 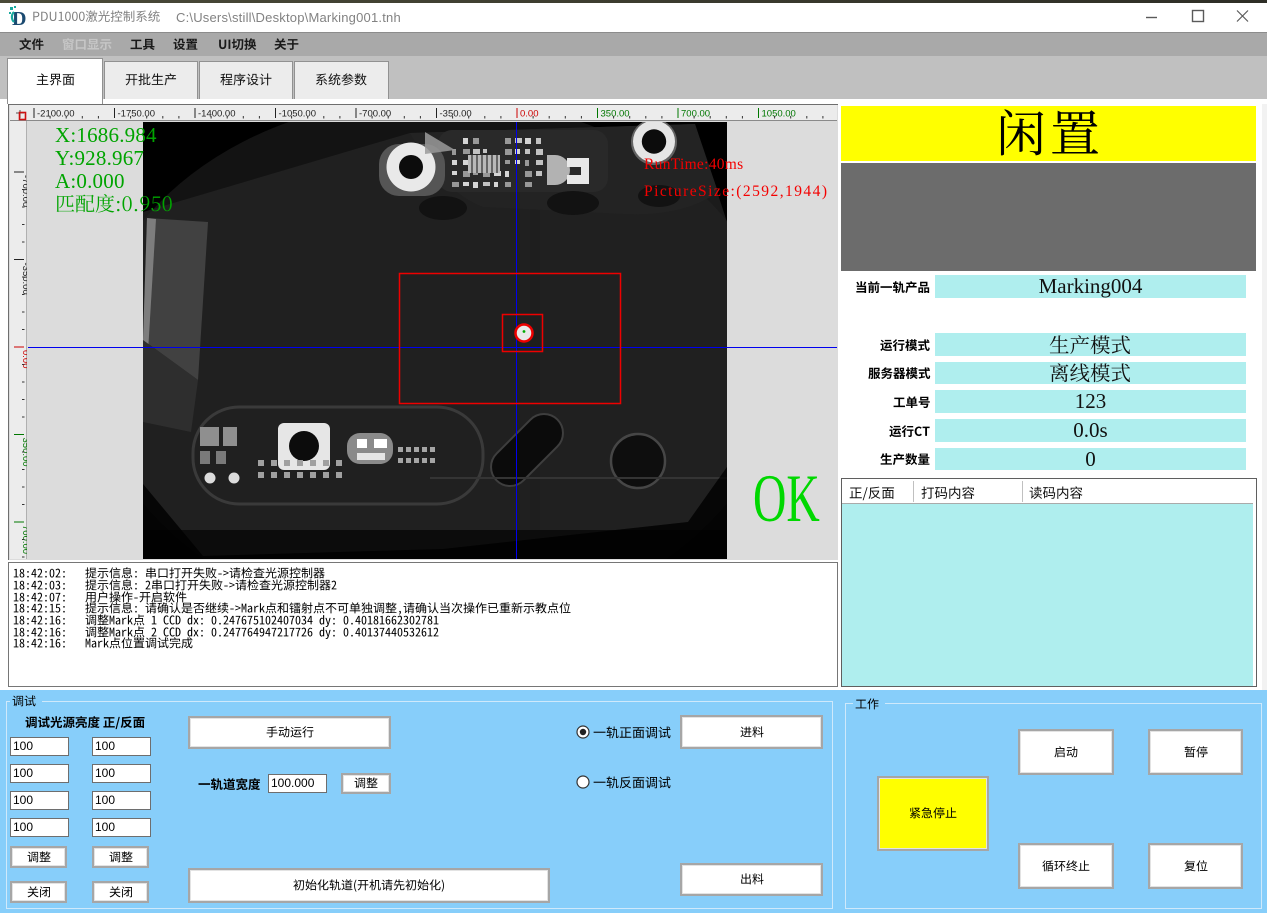 What do you see at coordinates (217, 114) in the screenshot?
I see `svg-text: -1400.00` at bounding box center [217, 114].